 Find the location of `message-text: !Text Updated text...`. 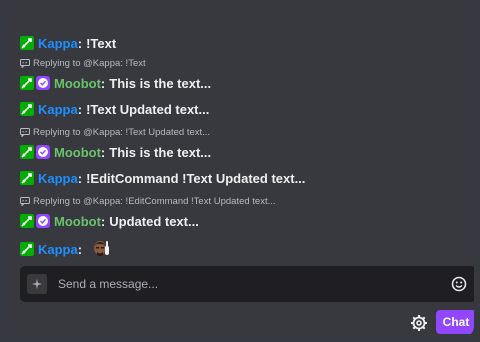

message-text: !Text Updated text... is located at coordinates (148, 109).